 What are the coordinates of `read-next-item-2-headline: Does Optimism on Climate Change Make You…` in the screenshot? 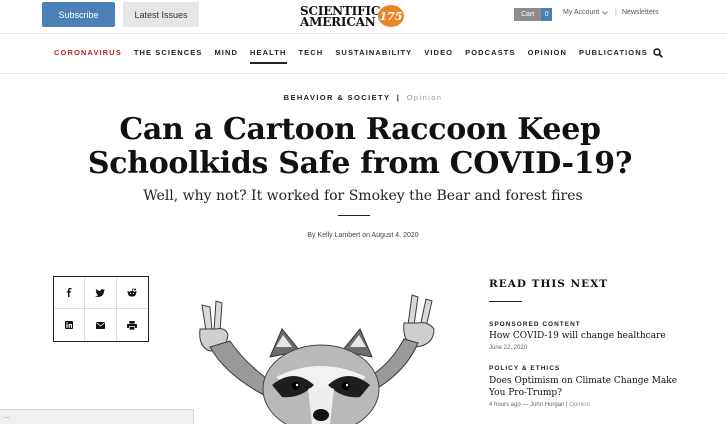 It's located at (584, 387).